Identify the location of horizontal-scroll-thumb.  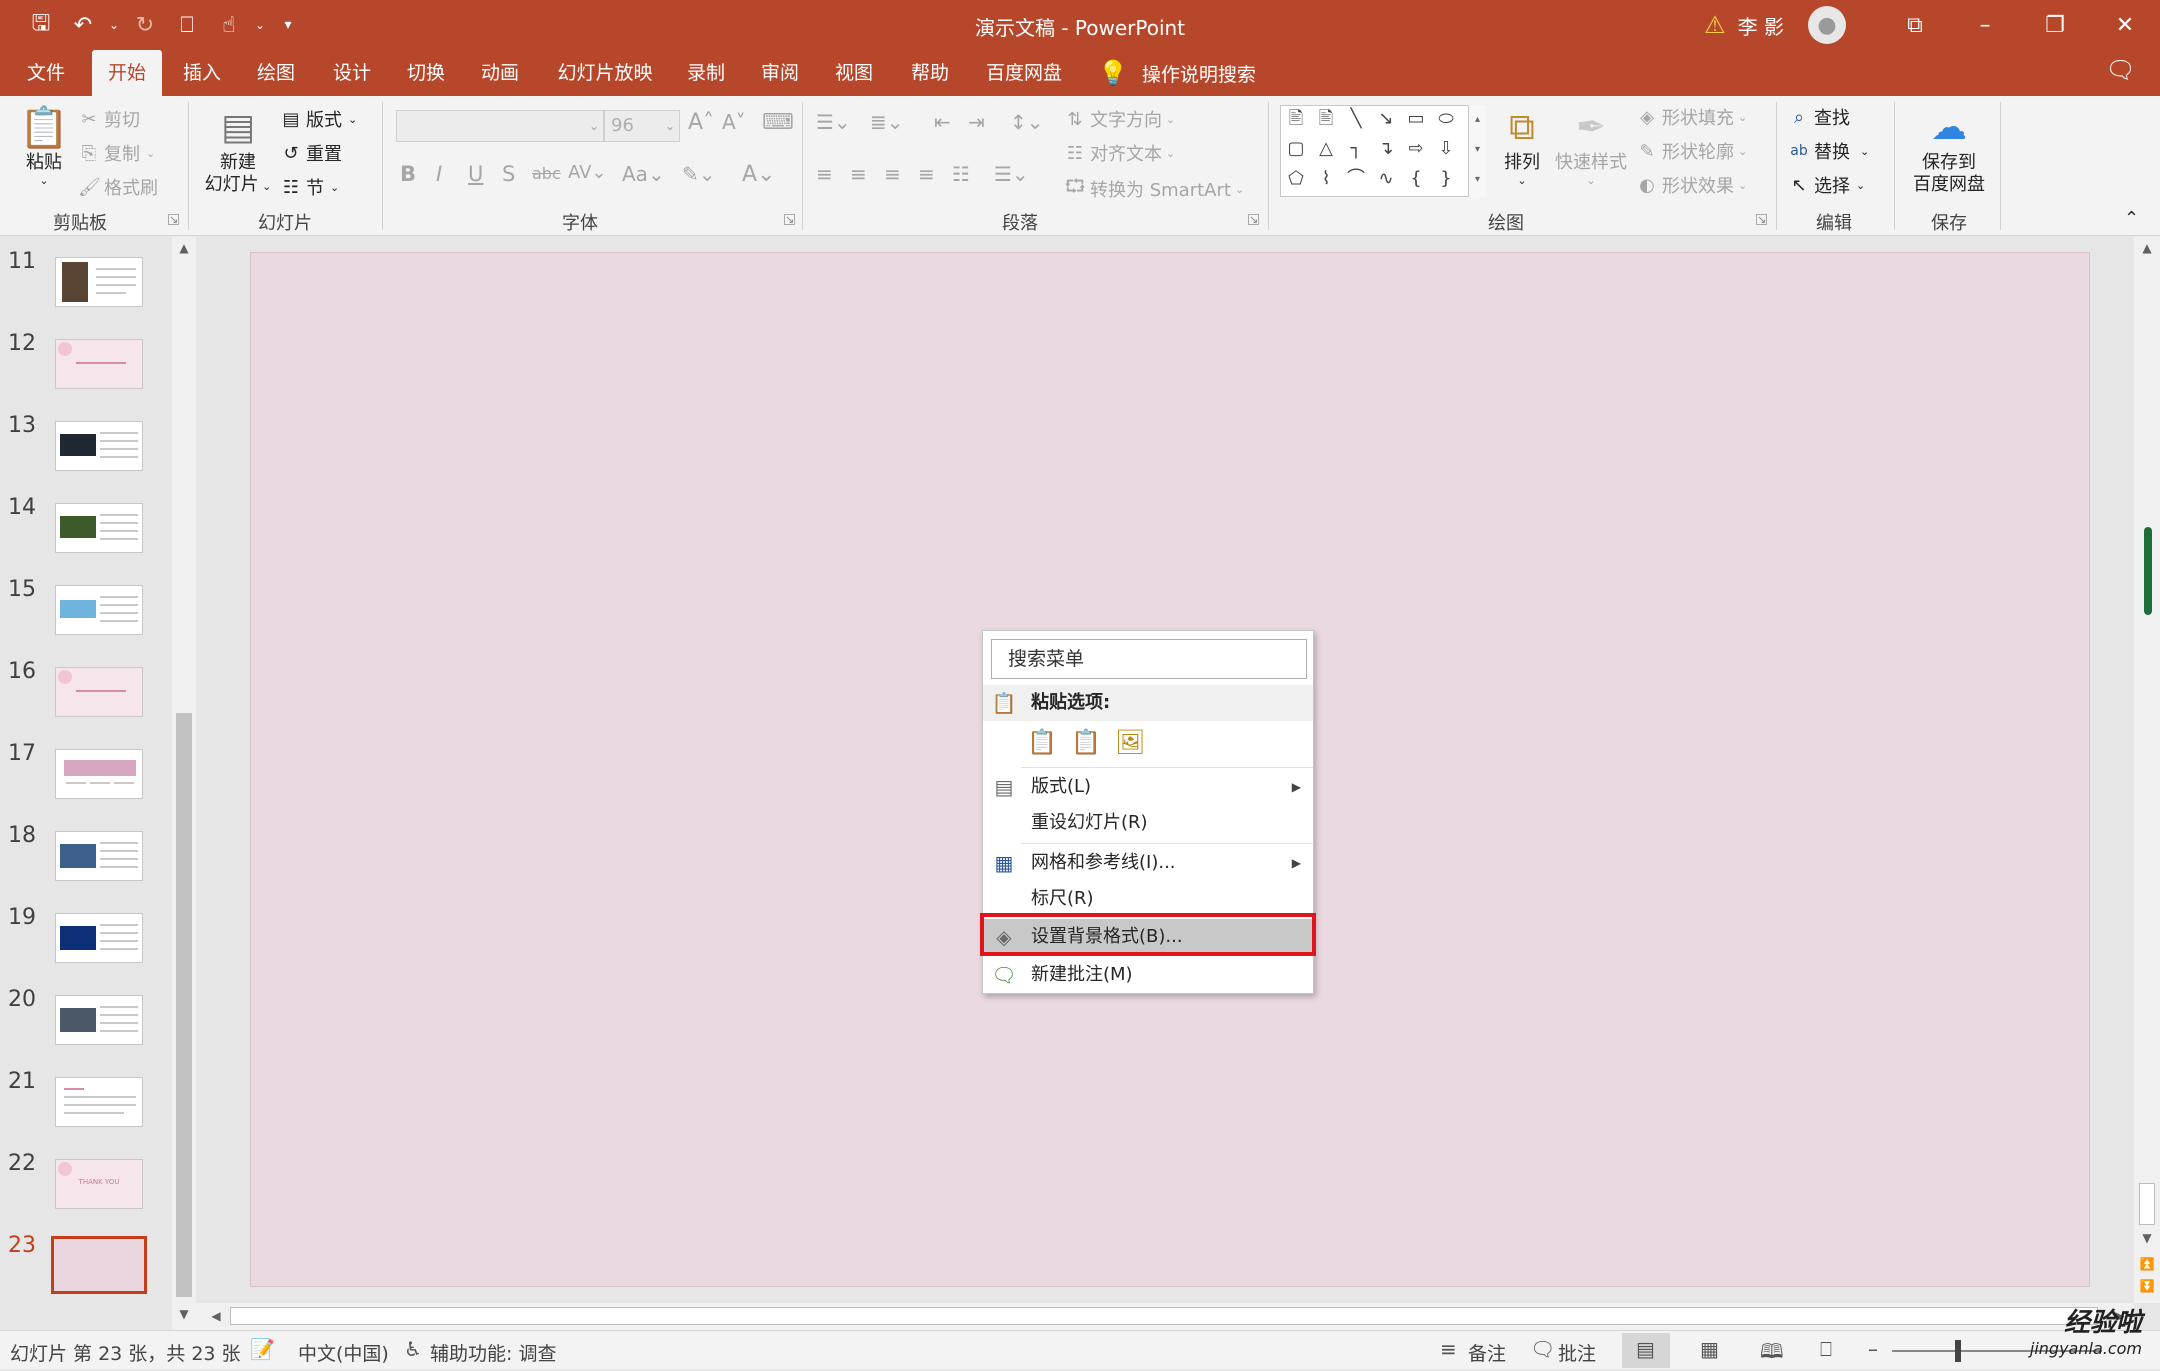
(1164, 1316).